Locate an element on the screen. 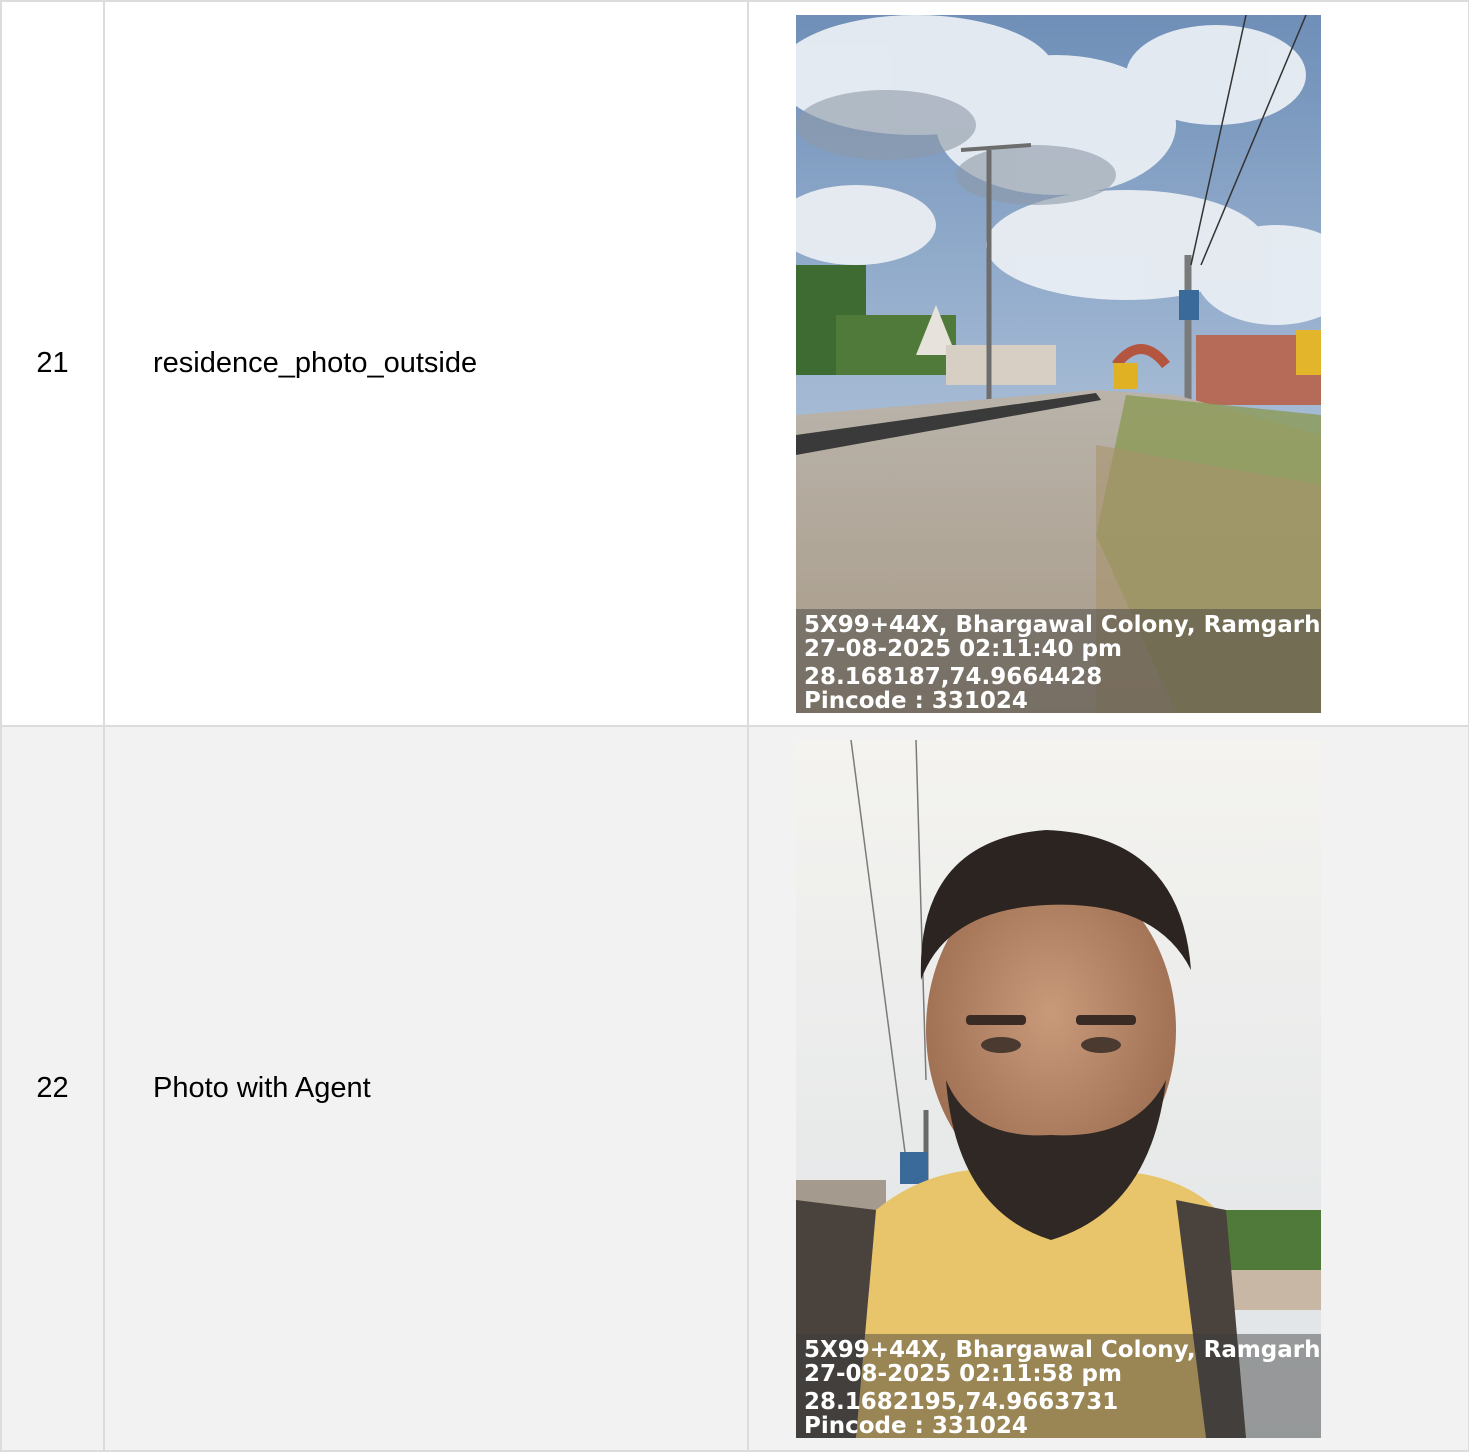 The image size is (1469, 1454). stamp-coordinates: 28.1682195,74.9663731 is located at coordinates (961, 1401).